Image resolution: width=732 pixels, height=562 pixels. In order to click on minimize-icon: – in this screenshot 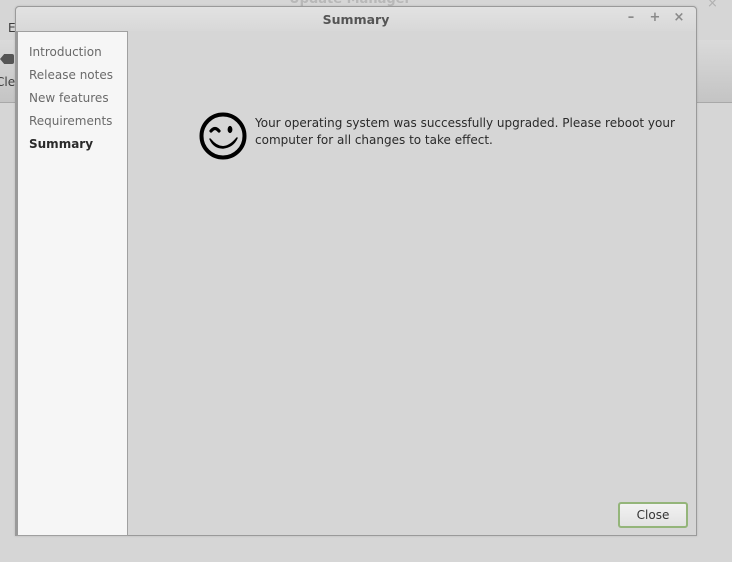, I will do `click(631, 18)`.